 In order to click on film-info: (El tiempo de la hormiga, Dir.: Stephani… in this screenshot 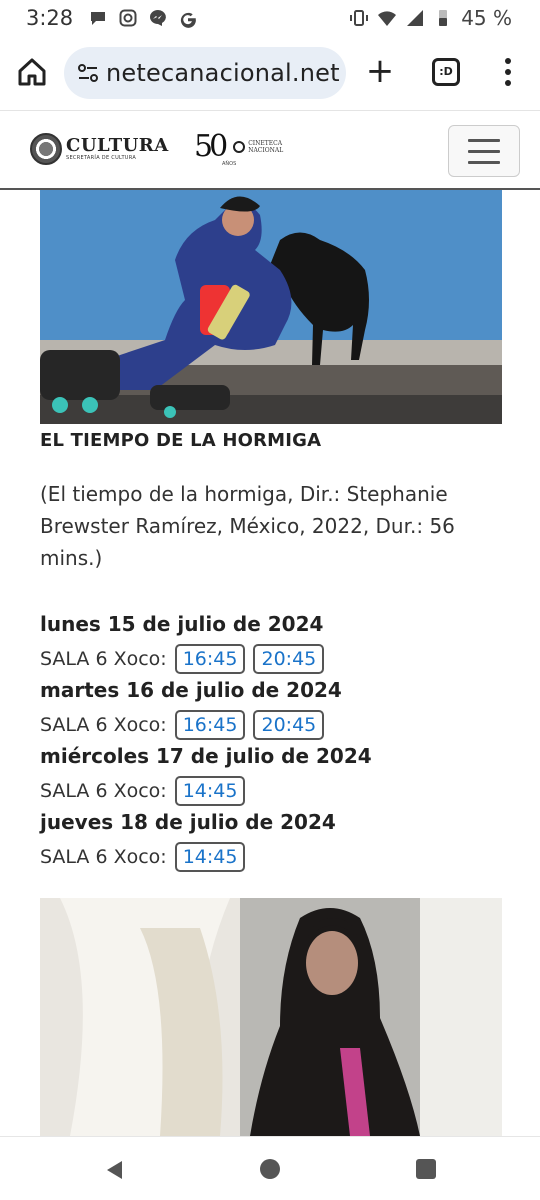, I will do `click(247, 526)`.